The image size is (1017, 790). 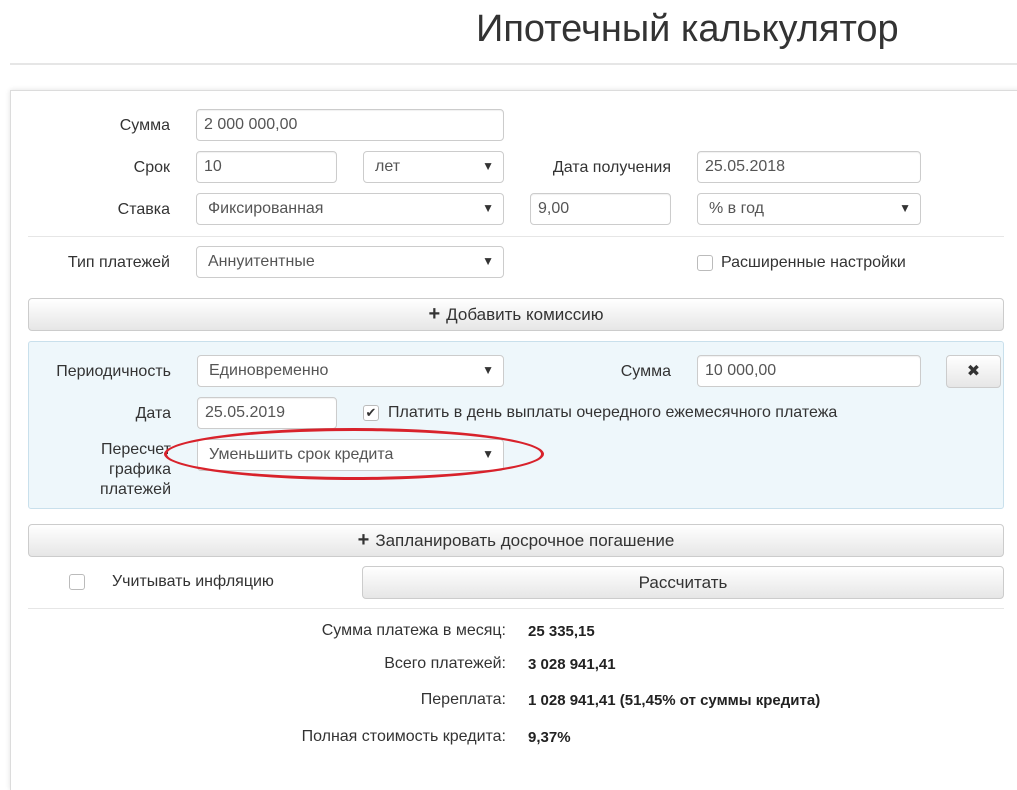 What do you see at coordinates (151, 167) in the screenshot?
I see `term-label: Срок` at bounding box center [151, 167].